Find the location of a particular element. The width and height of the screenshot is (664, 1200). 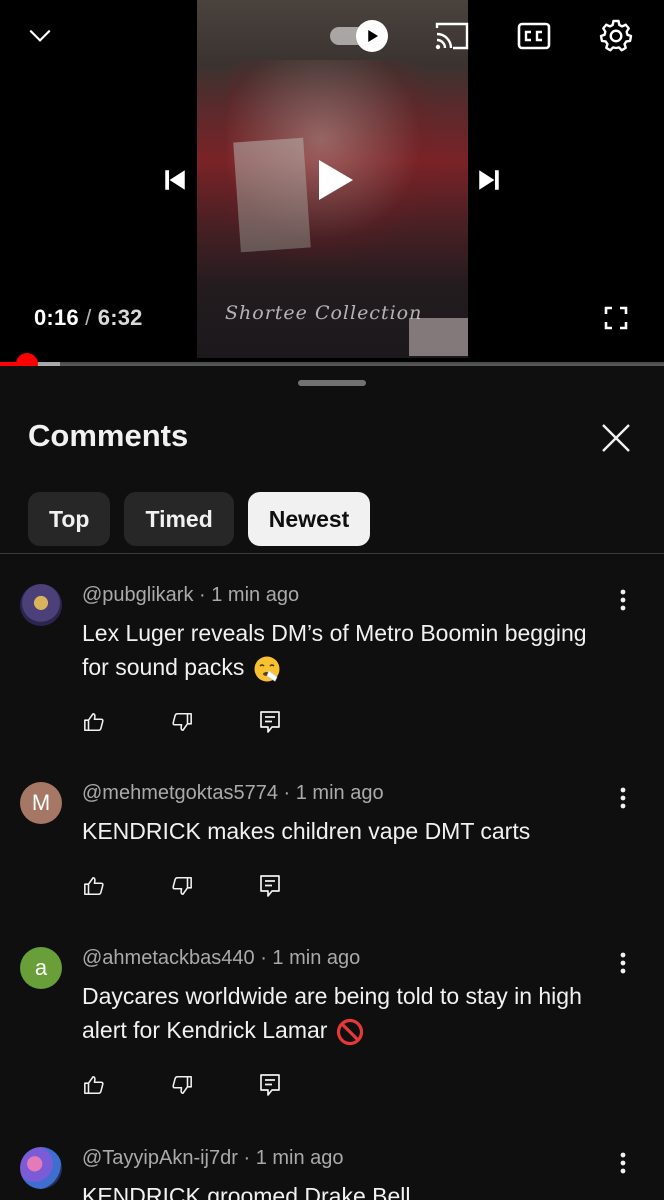

comment-meta: @TayyipAkn-ij7dr · 1 min ago is located at coordinates (213, 1158).